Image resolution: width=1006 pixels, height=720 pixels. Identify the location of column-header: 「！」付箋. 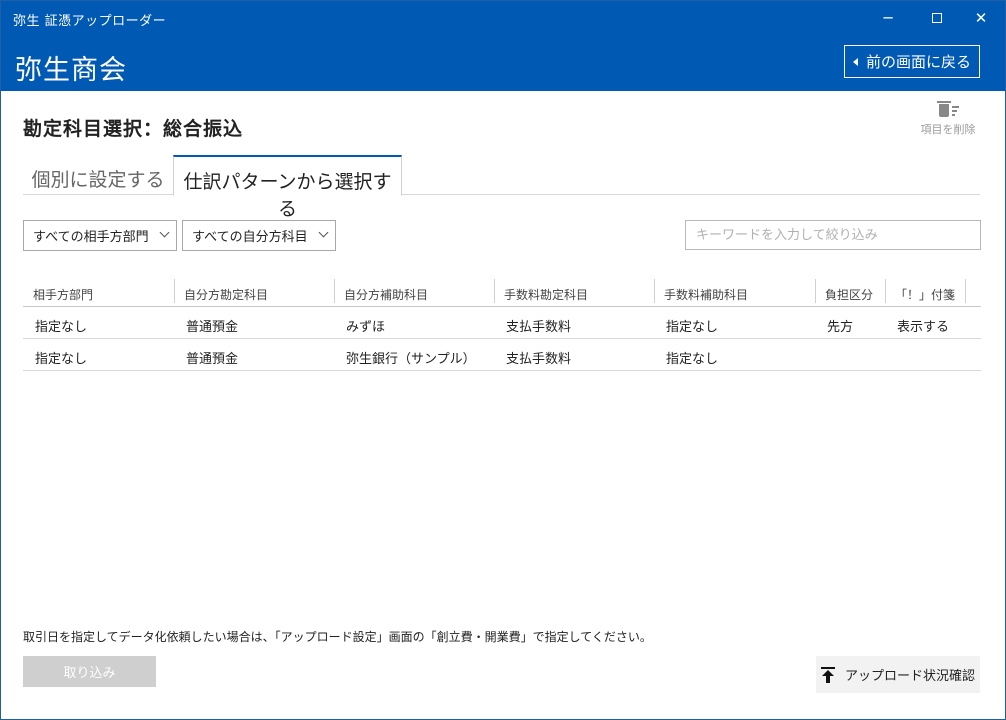
(925, 292).